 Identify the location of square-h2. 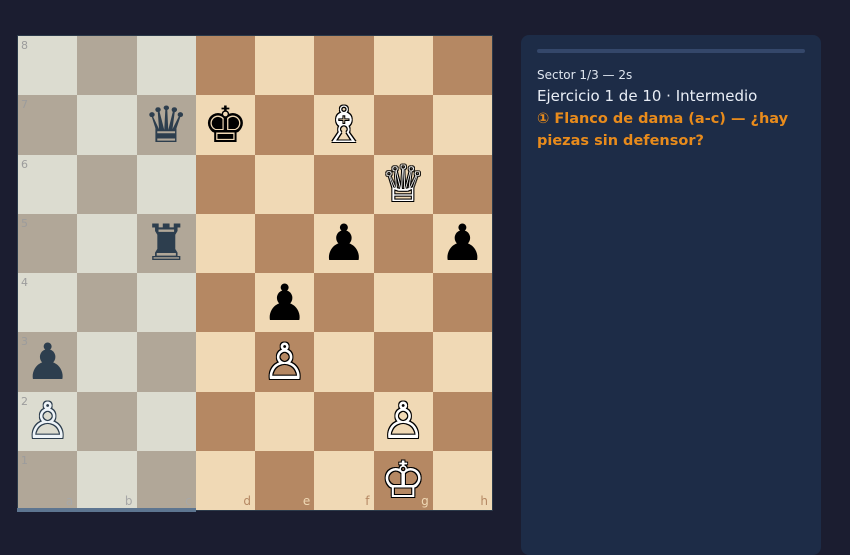
(462, 421).